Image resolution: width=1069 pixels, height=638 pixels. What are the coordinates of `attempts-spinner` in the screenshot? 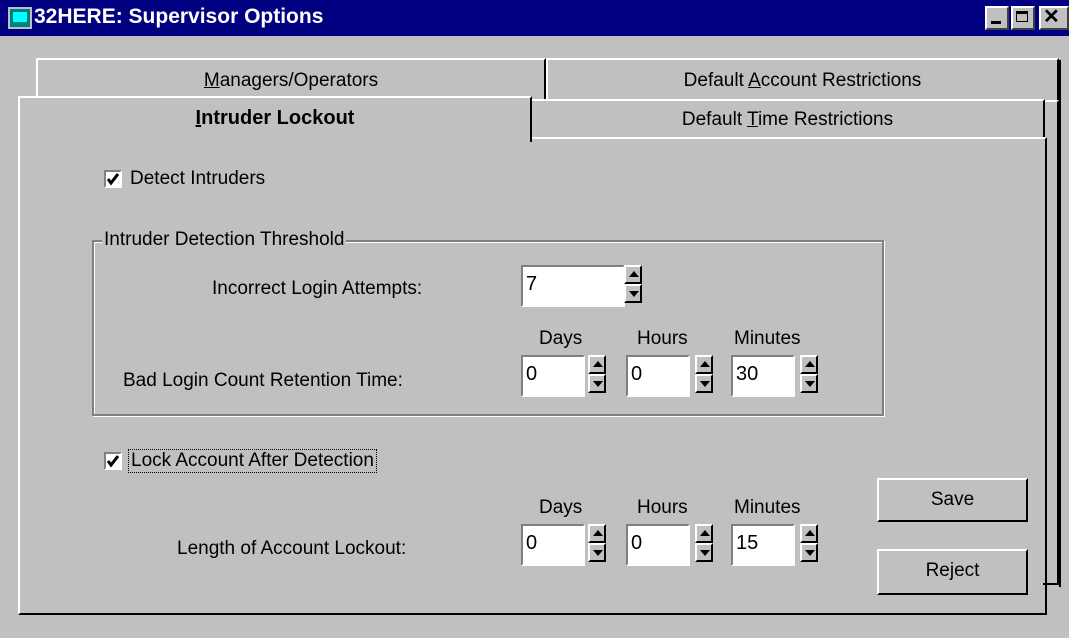 It's located at (633, 285).